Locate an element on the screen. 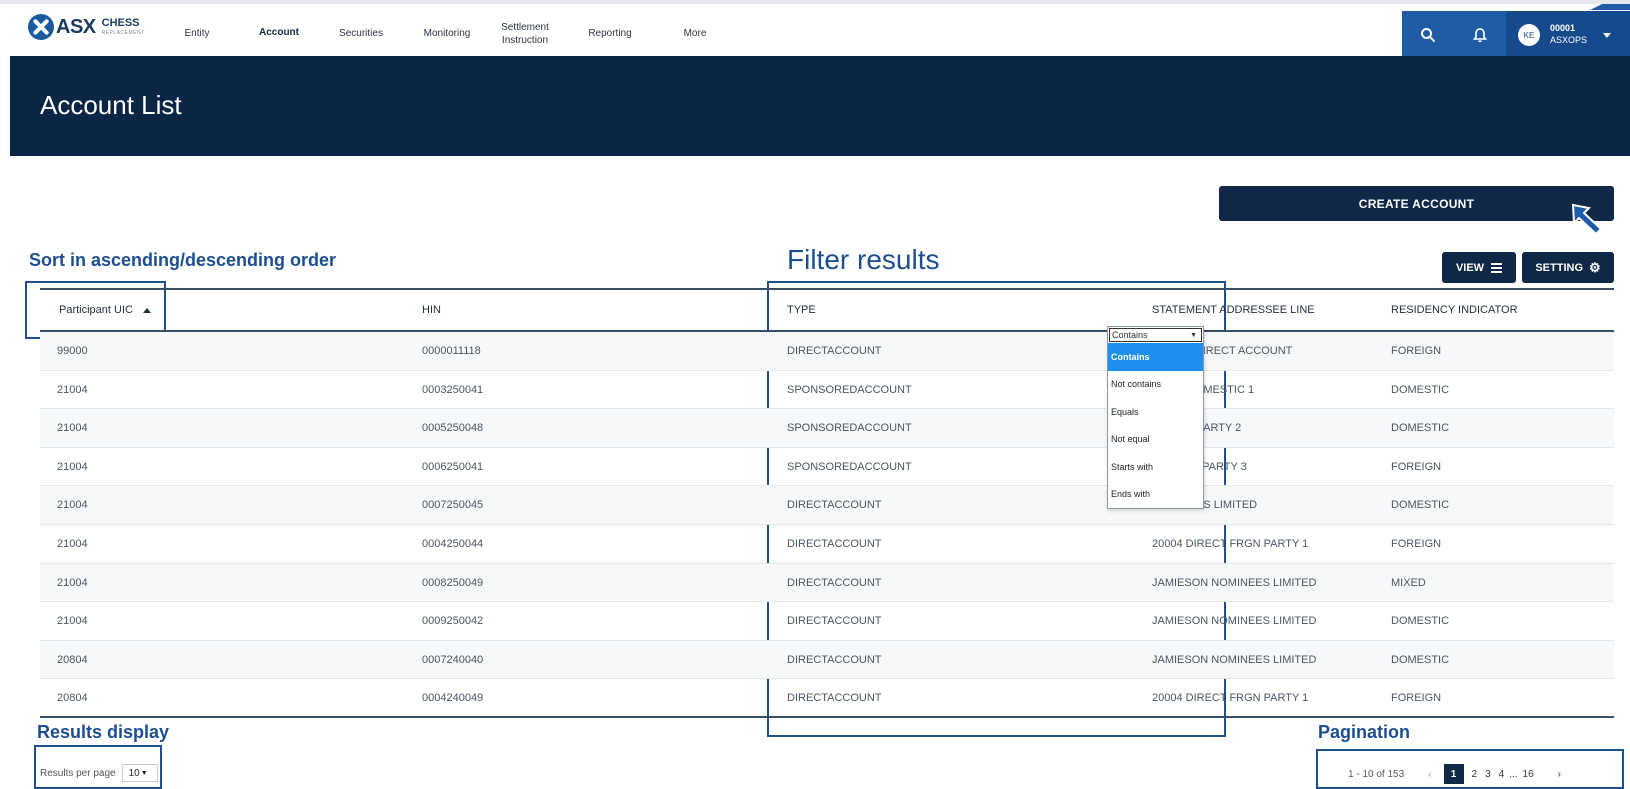 The image size is (1630, 789). nav-reporting: Reporting is located at coordinates (610, 34).